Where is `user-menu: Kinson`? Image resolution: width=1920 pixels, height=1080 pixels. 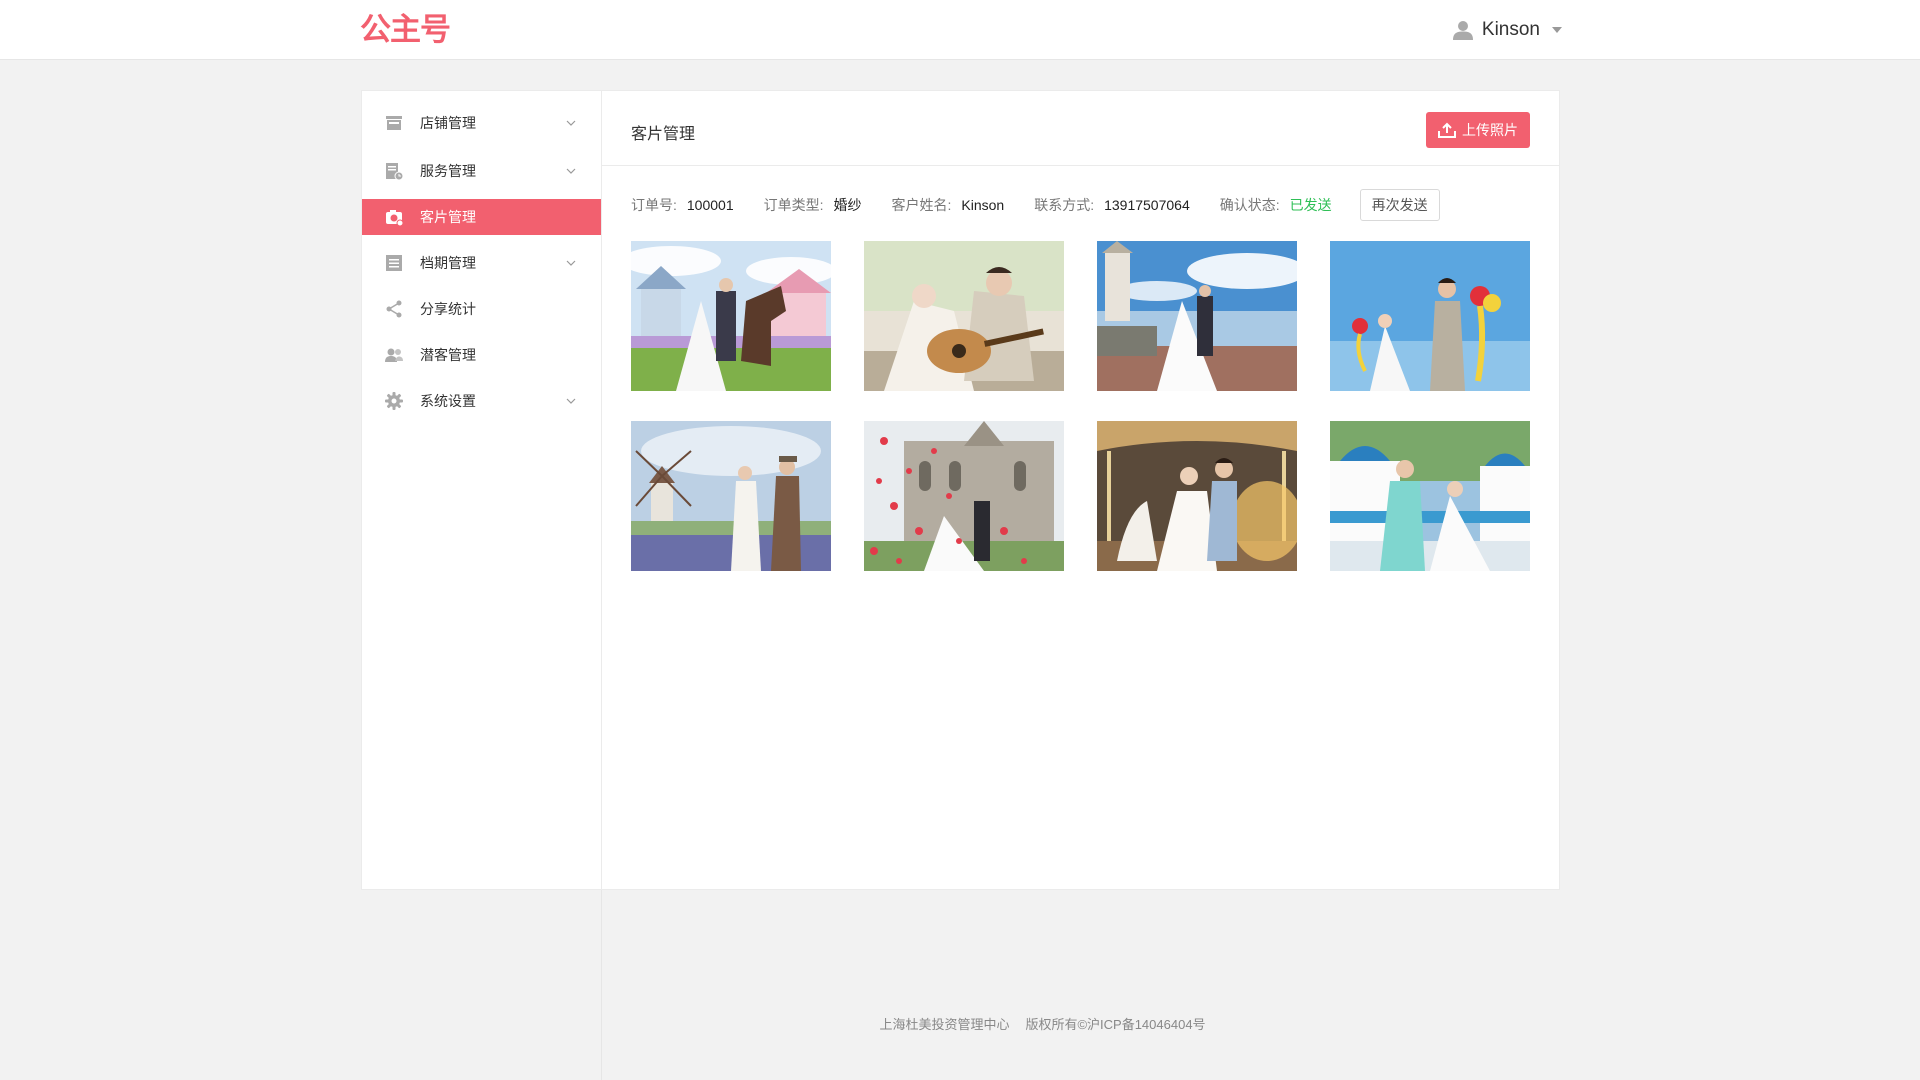
user-menu: Kinson is located at coordinates (1507, 30).